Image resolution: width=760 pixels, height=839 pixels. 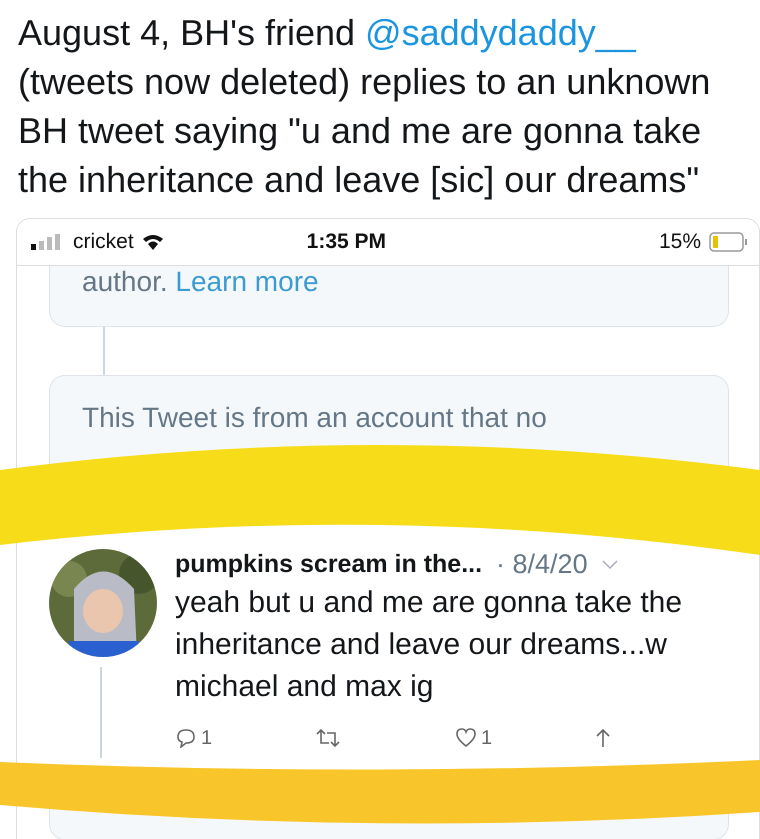 What do you see at coordinates (186, 738) in the screenshot?
I see `reply-icon` at bounding box center [186, 738].